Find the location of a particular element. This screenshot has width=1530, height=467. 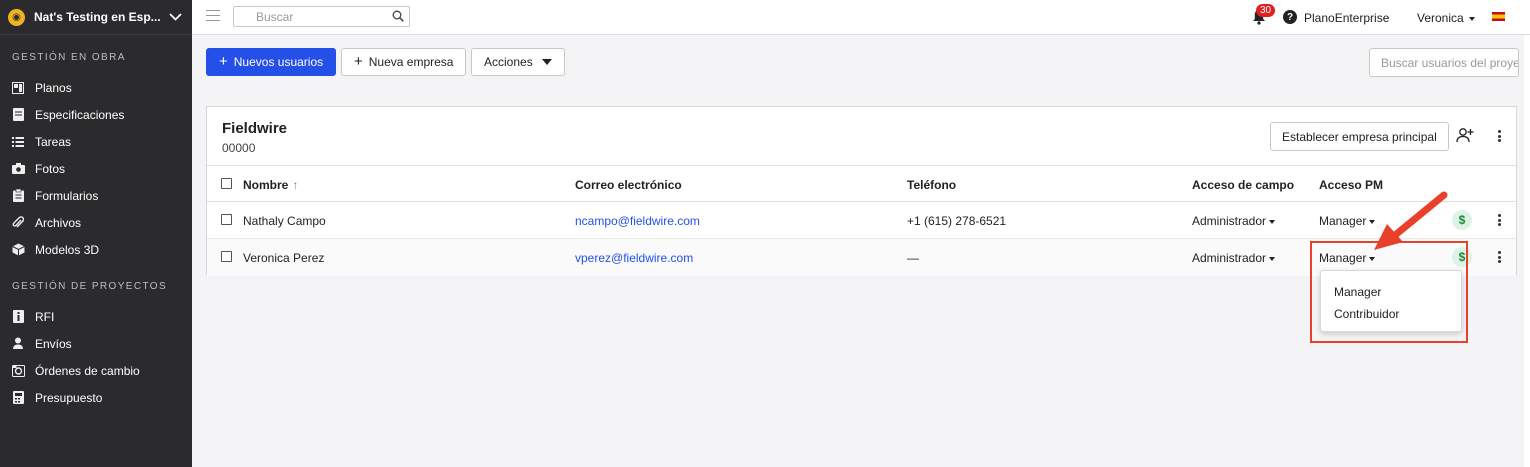

sidebar-item-label: Tareas is located at coordinates (53, 141).